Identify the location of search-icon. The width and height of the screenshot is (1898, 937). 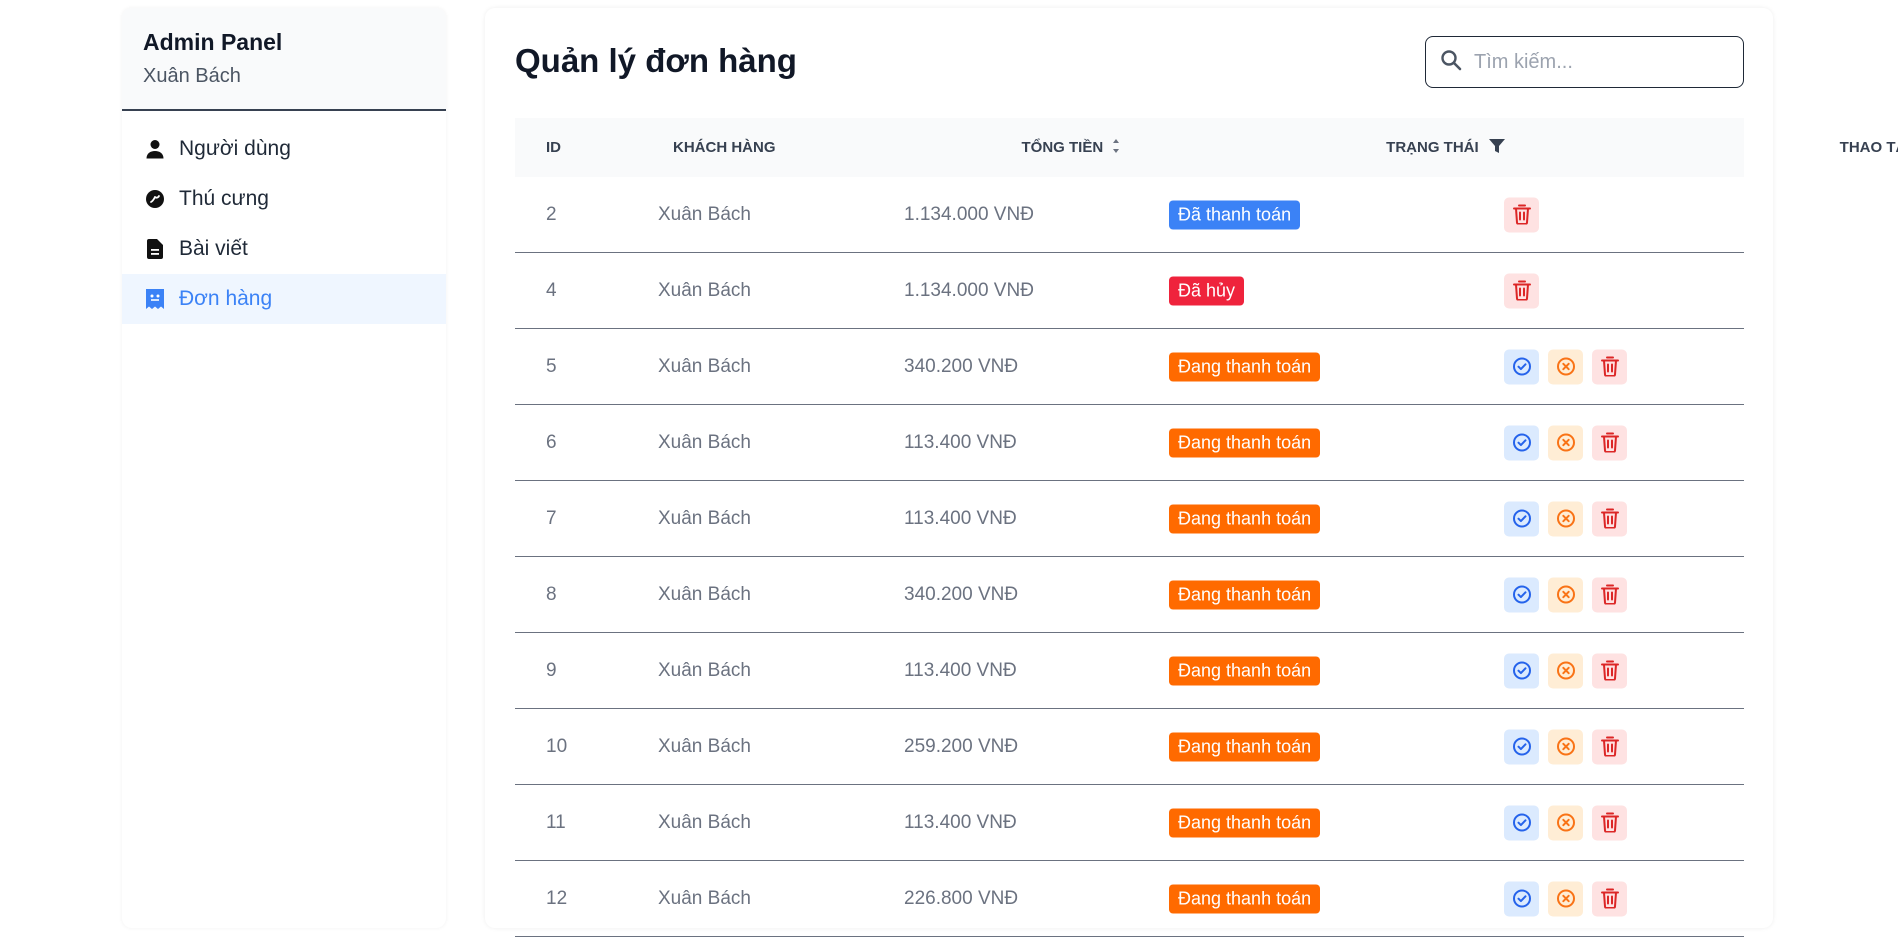
(1451, 62).